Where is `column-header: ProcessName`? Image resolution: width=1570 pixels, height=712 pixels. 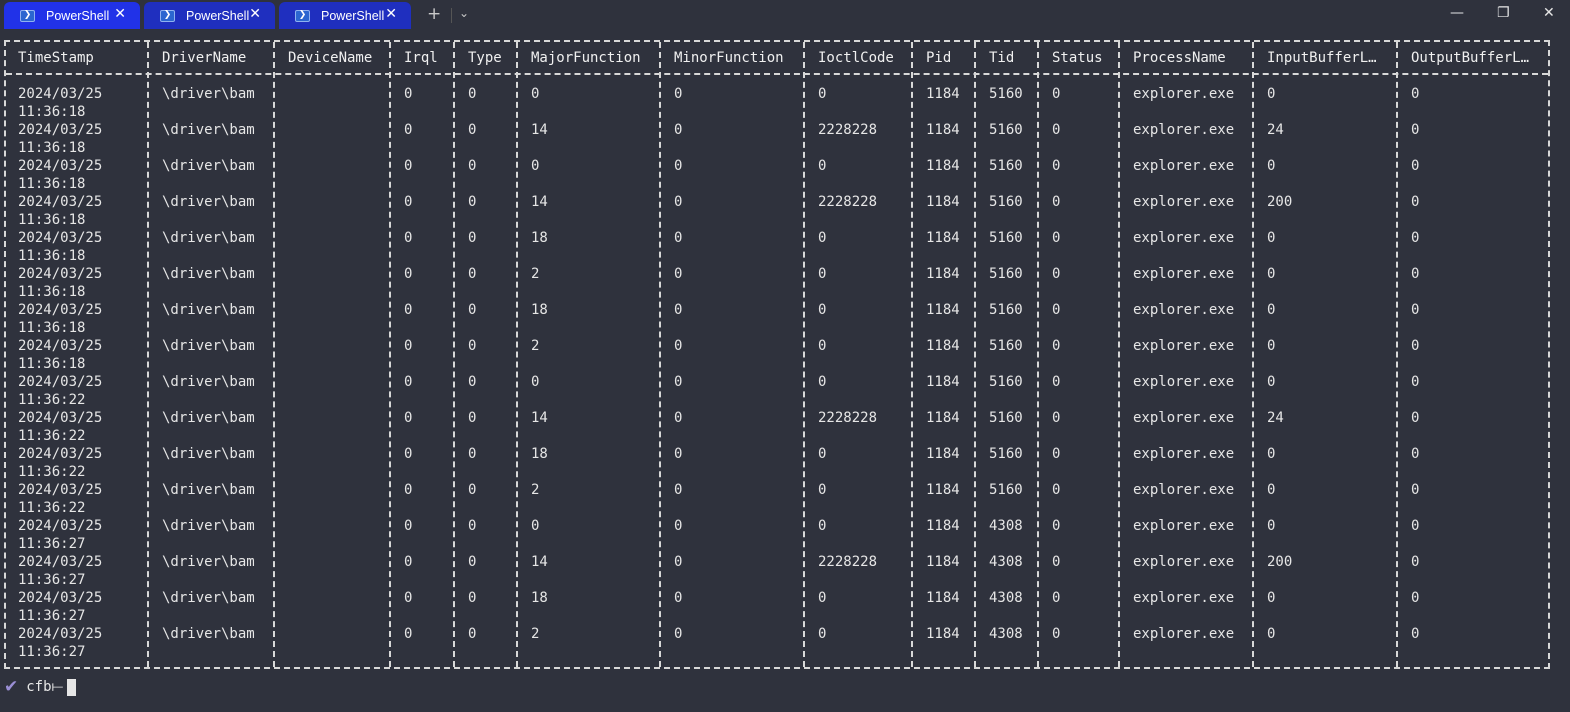
column-header: ProcessName is located at coordinates (1179, 58).